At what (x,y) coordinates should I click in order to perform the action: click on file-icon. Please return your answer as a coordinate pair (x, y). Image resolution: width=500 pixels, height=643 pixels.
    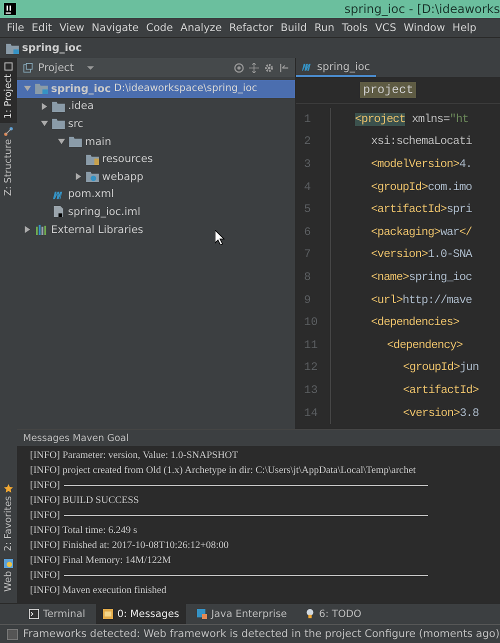
    Looking at the image, I should click on (58, 212).